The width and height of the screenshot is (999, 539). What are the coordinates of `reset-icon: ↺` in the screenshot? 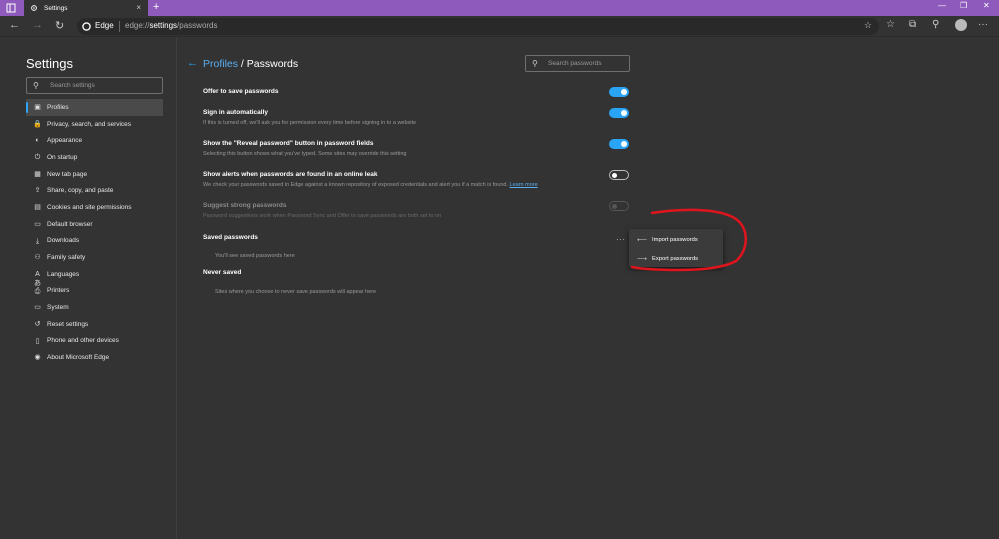 It's located at (37, 324).